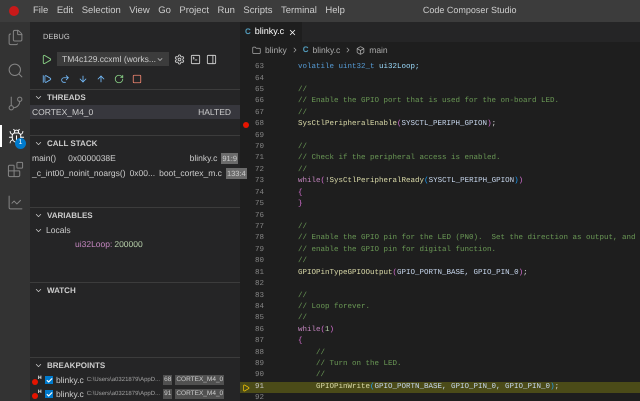 Image resolution: width=640 pixels, height=401 pixels. I want to click on restart-icon, so click(119, 79).